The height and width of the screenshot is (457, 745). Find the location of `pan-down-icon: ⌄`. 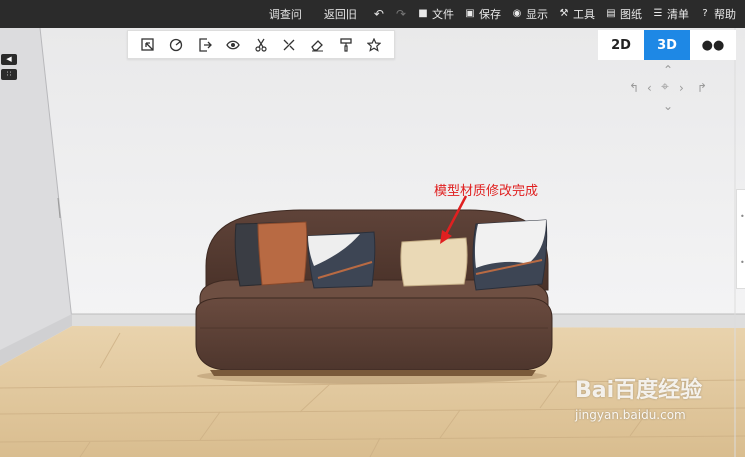

pan-down-icon: ⌄ is located at coordinates (668, 106).